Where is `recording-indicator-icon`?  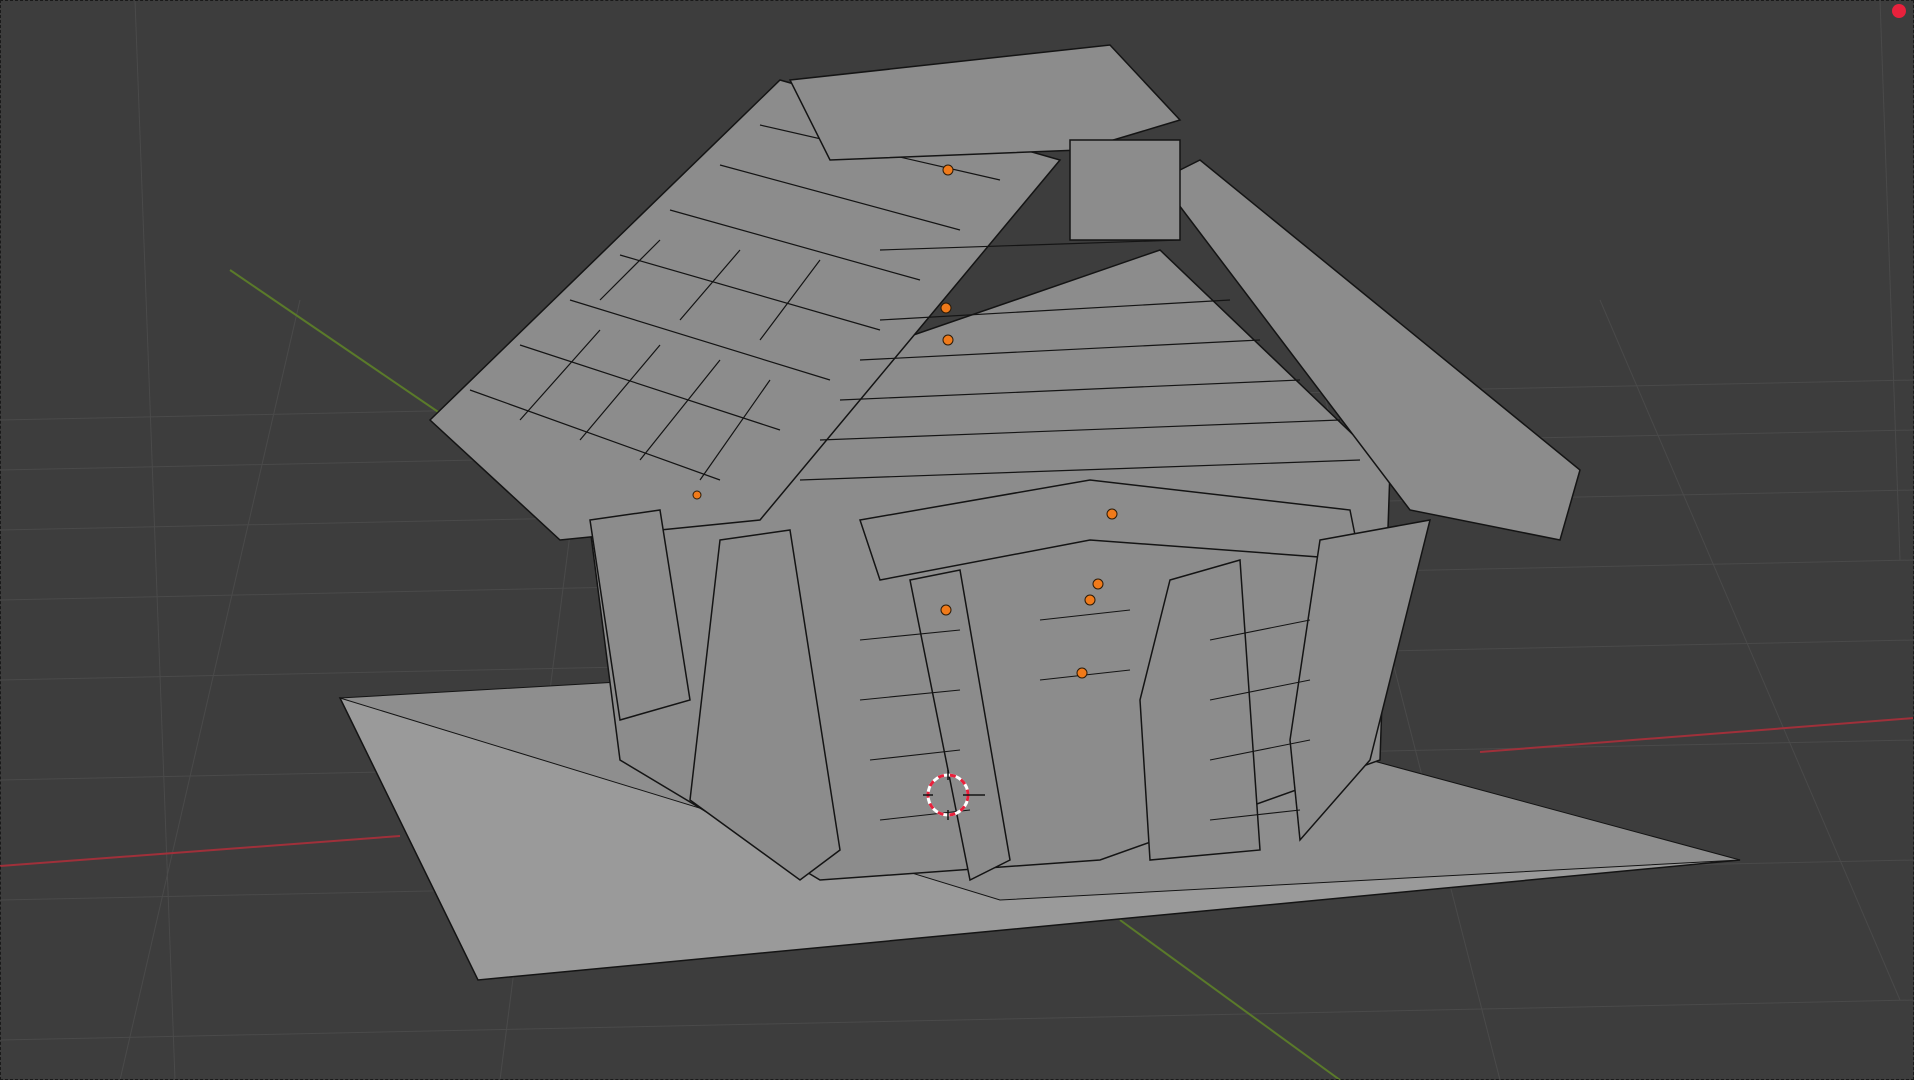 recording-indicator-icon is located at coordinates (1899, 11).